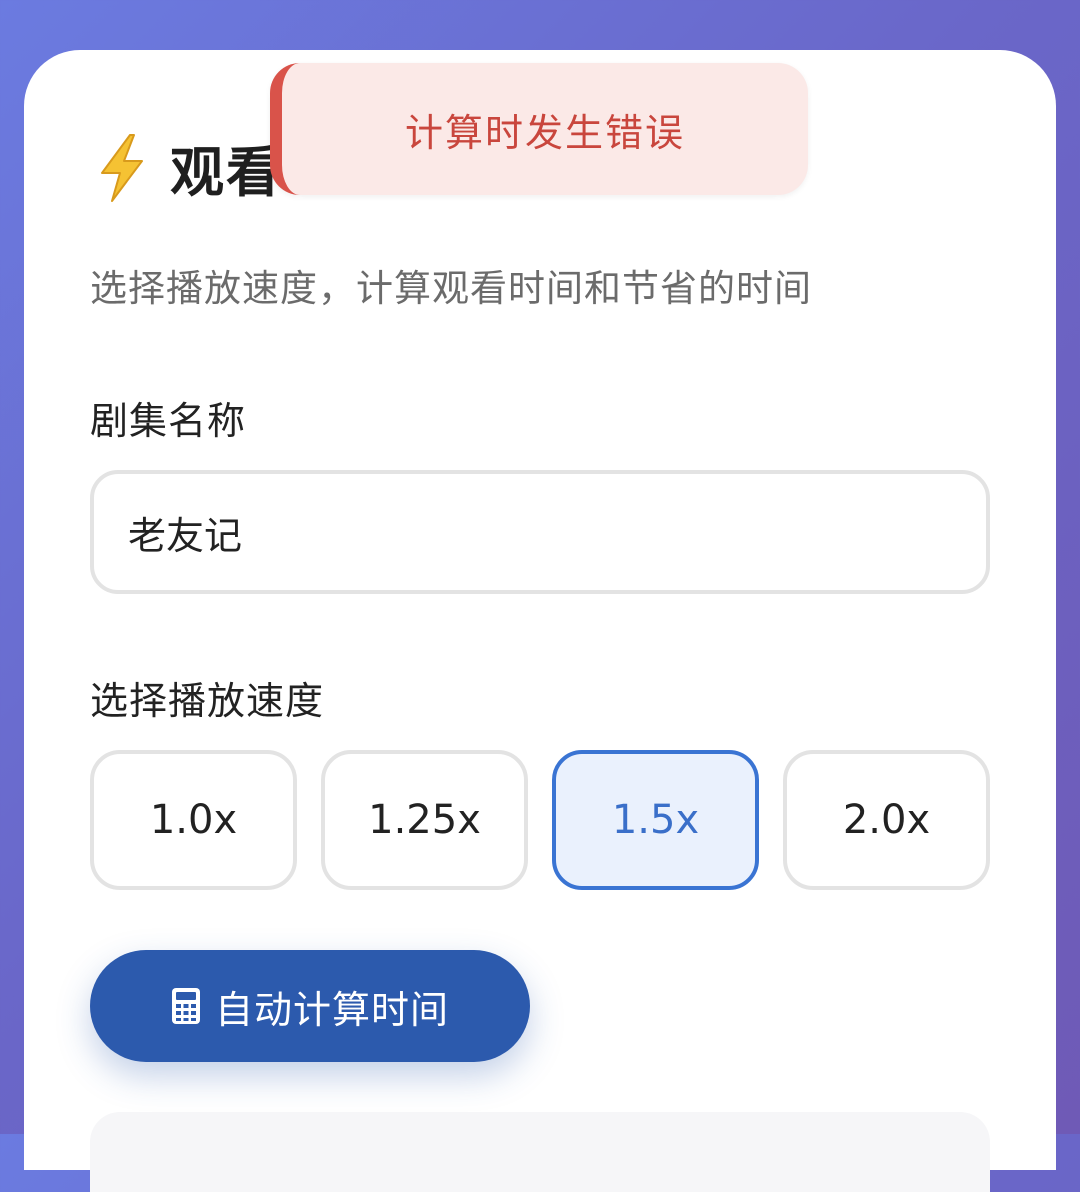  What do you see at coordinates (451, 288) in the screenshot?
I see `page-subtitle: 选择播放速度，计算观看时间和节省的时间` at bounding box center [451, 288].